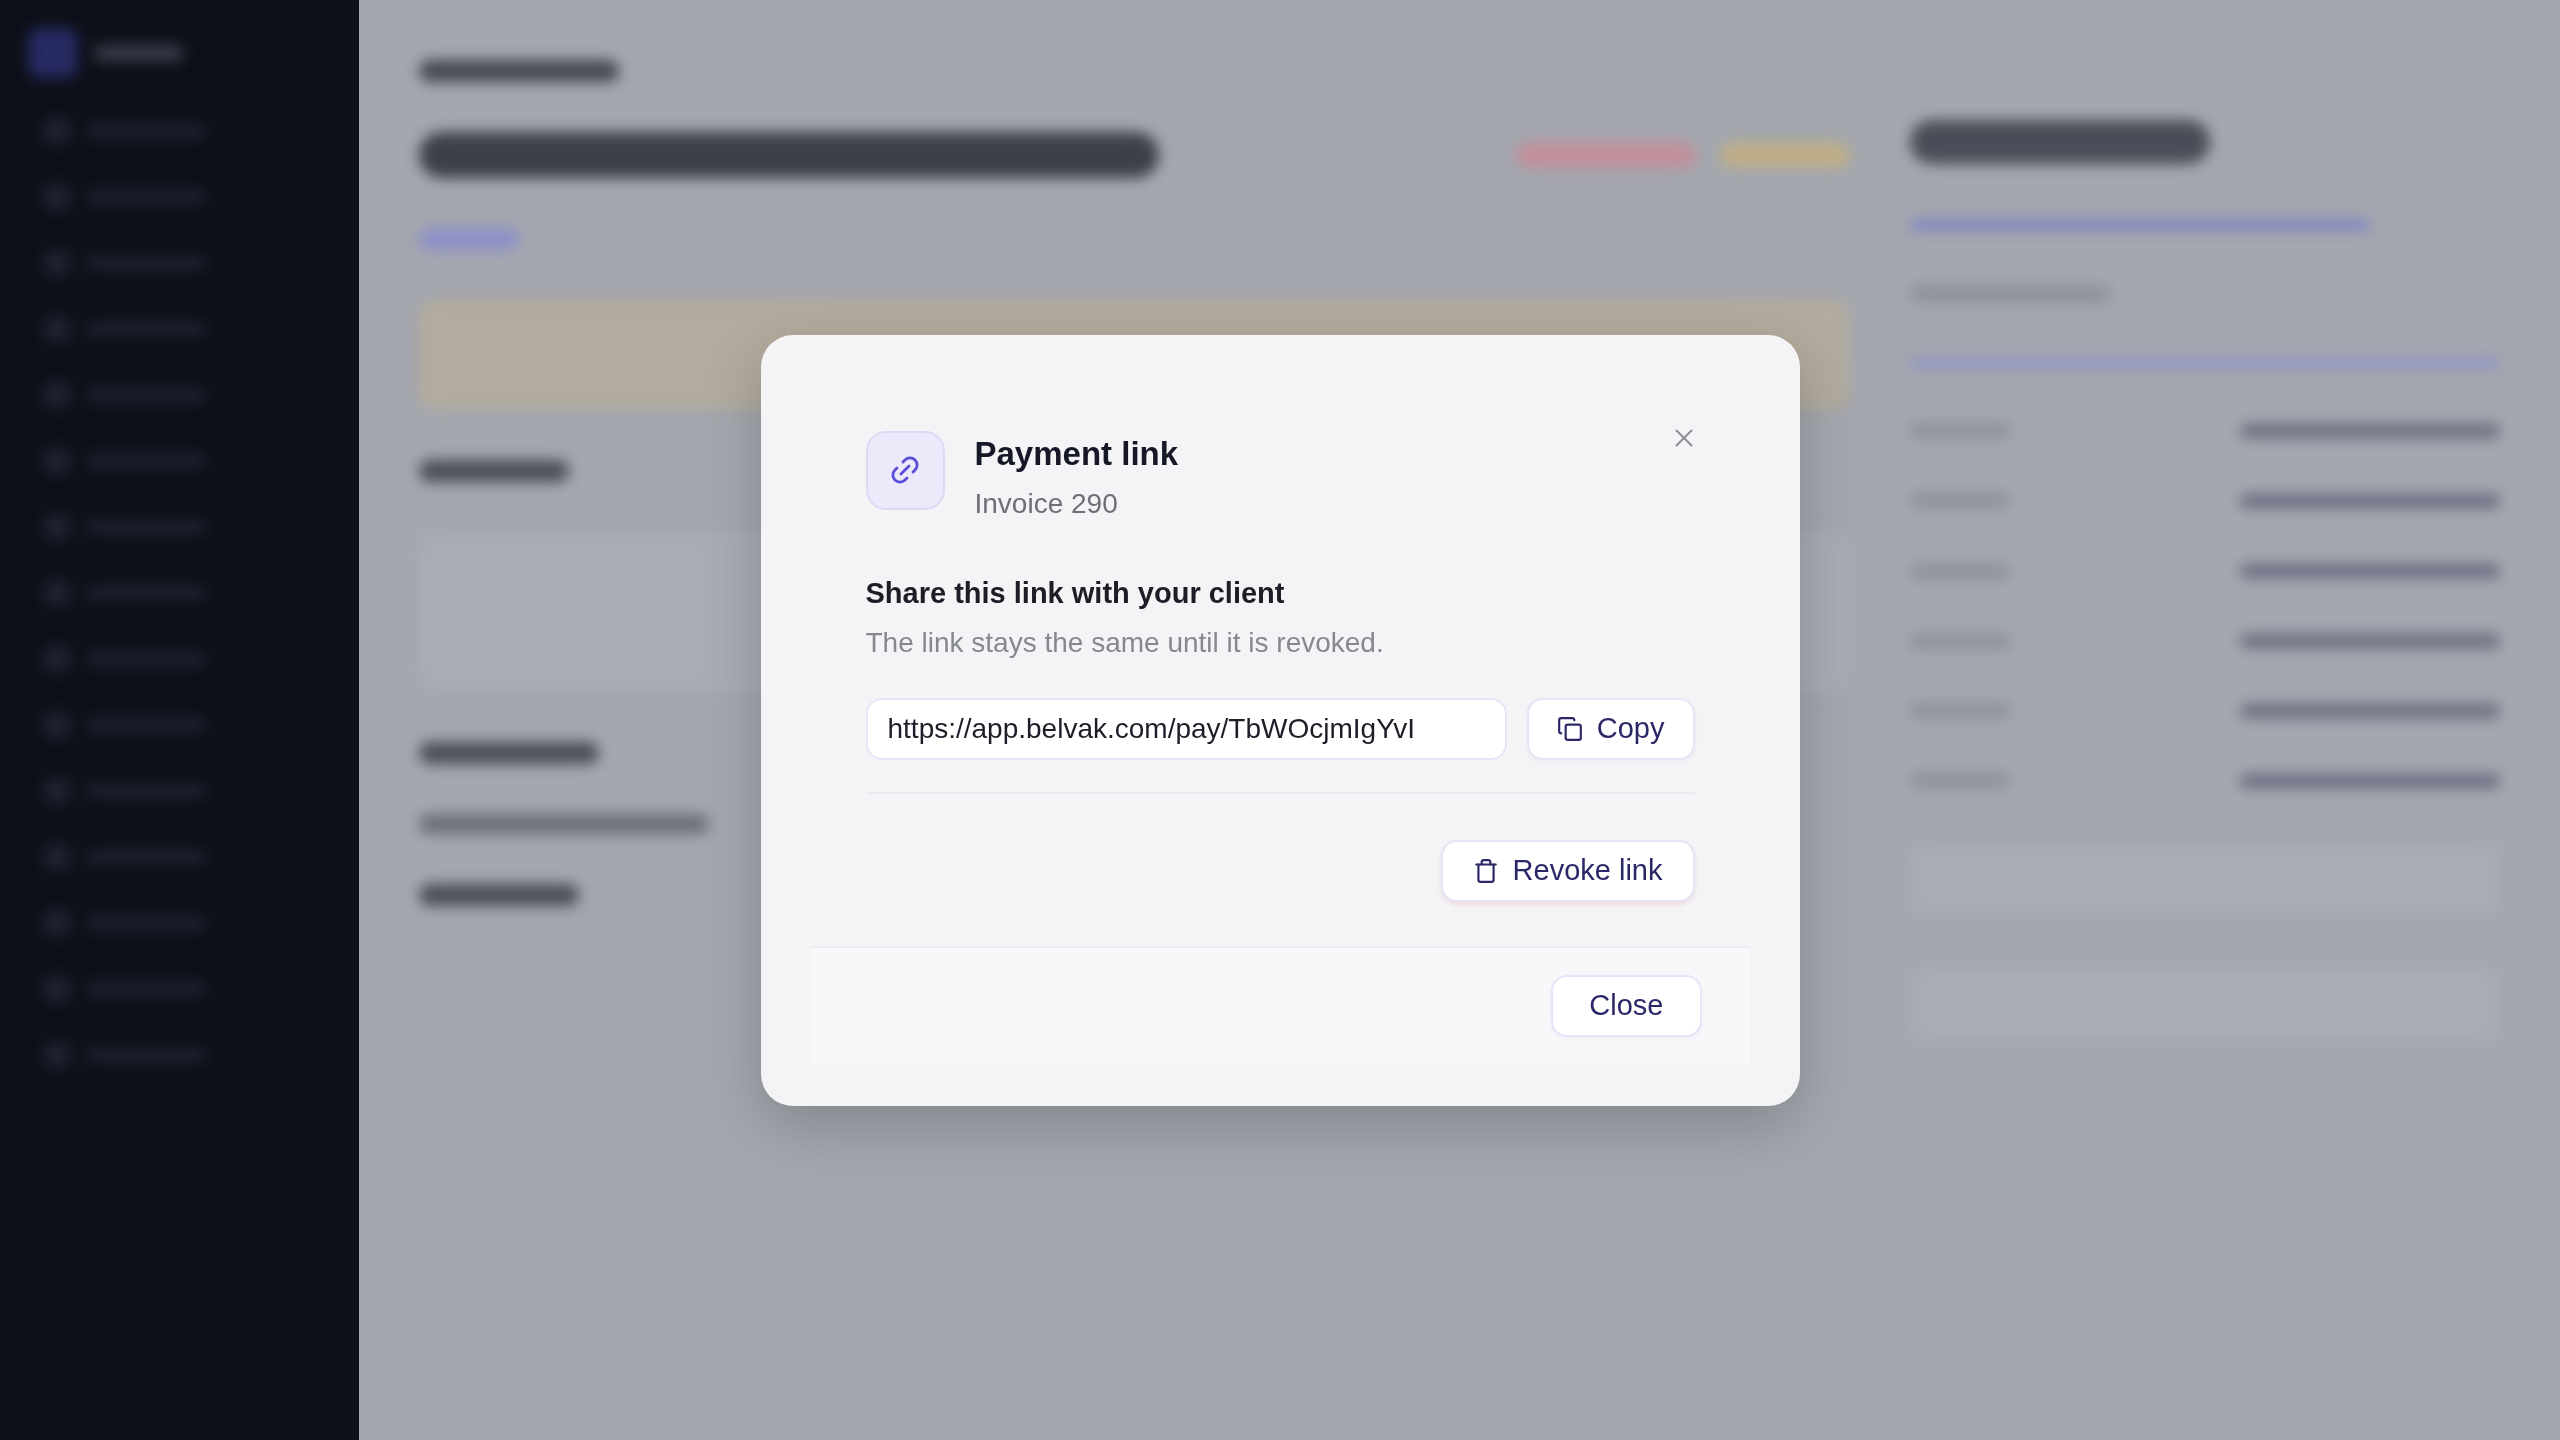  Describe the element at coordinates (1485, 870) in the screenshot. I see `trash-icon` at that location.